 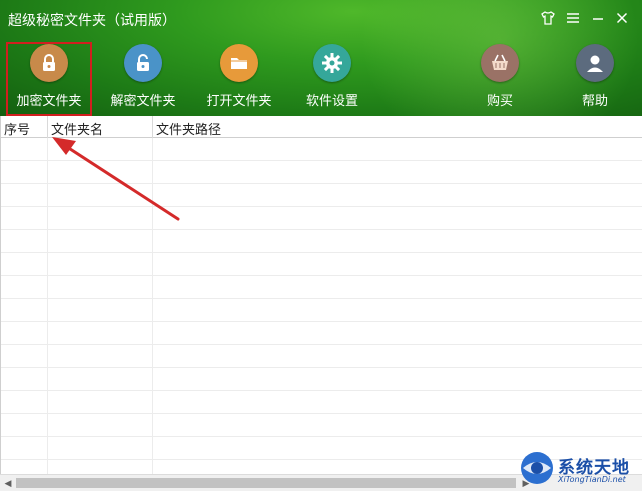 What do you see at coordinates (577, 468) in the screenshot?
I see `site-watermark: 系统天地 XiTongTianDi.net` at bounding box center [577, 468].